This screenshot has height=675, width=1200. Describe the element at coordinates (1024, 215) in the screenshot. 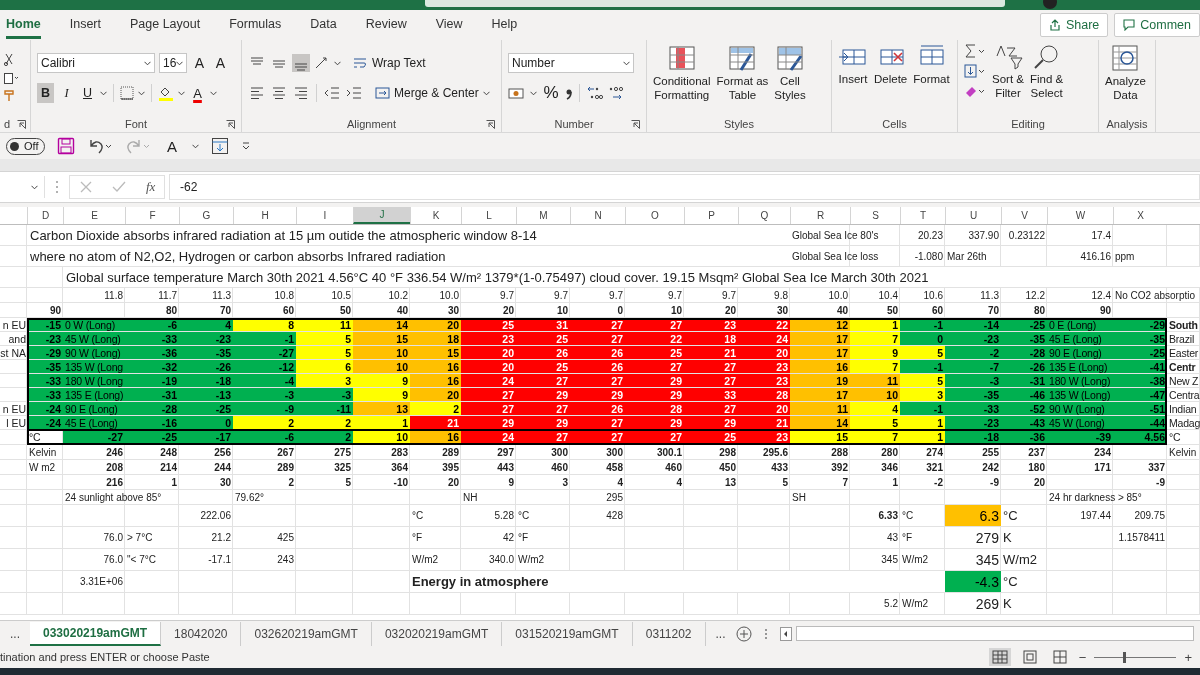

I see `column-header: V` at that location.